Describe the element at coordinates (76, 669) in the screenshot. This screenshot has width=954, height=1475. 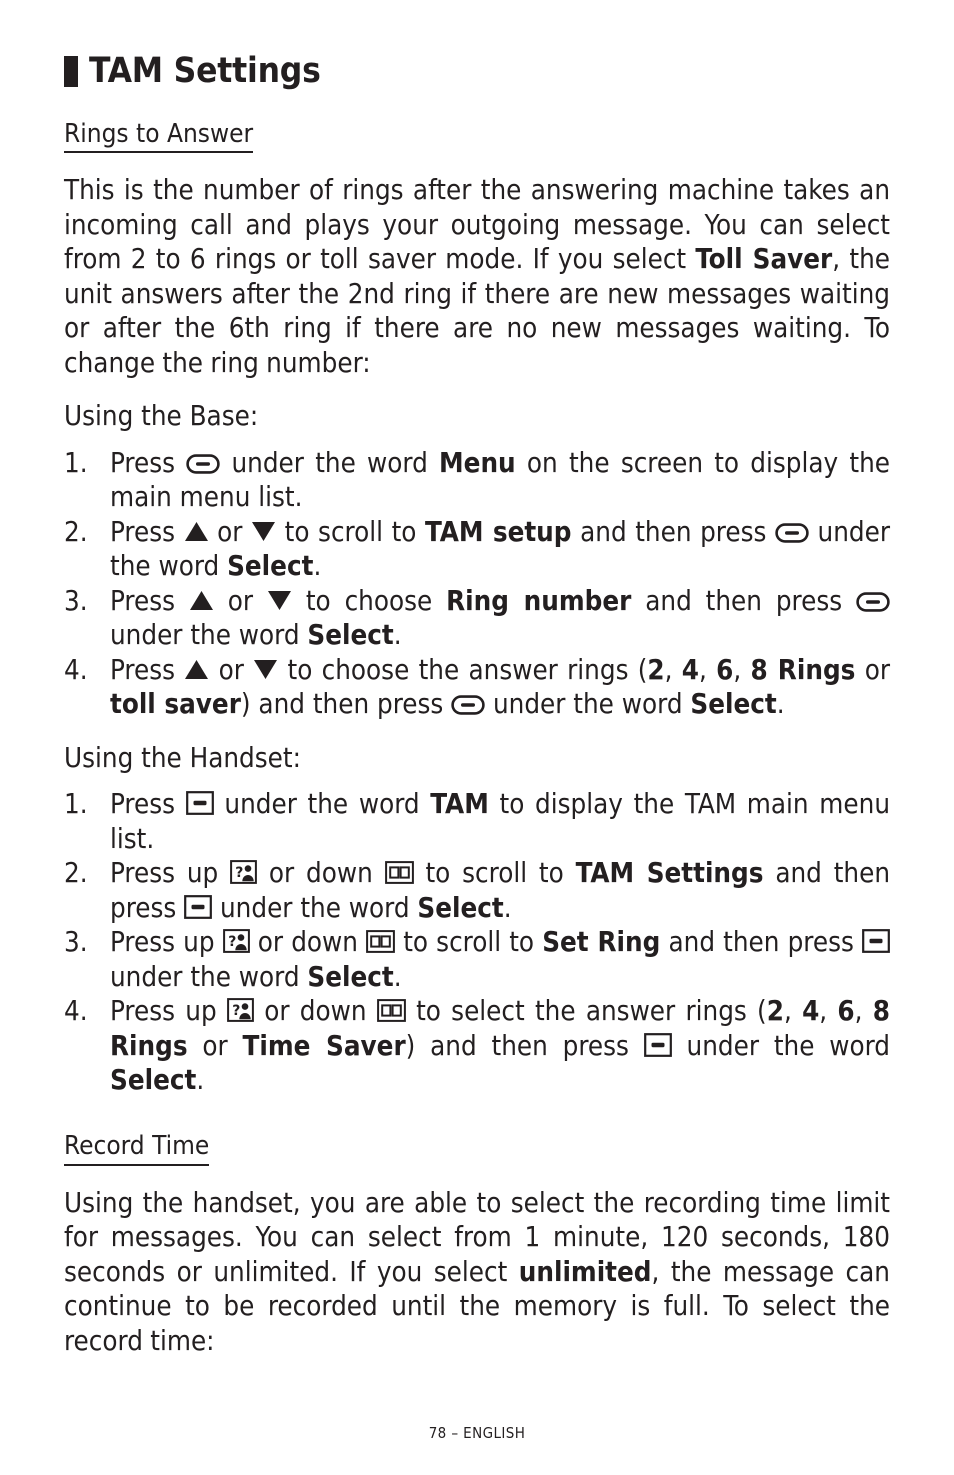
I see `base-step-4-number: 4.` at that location.